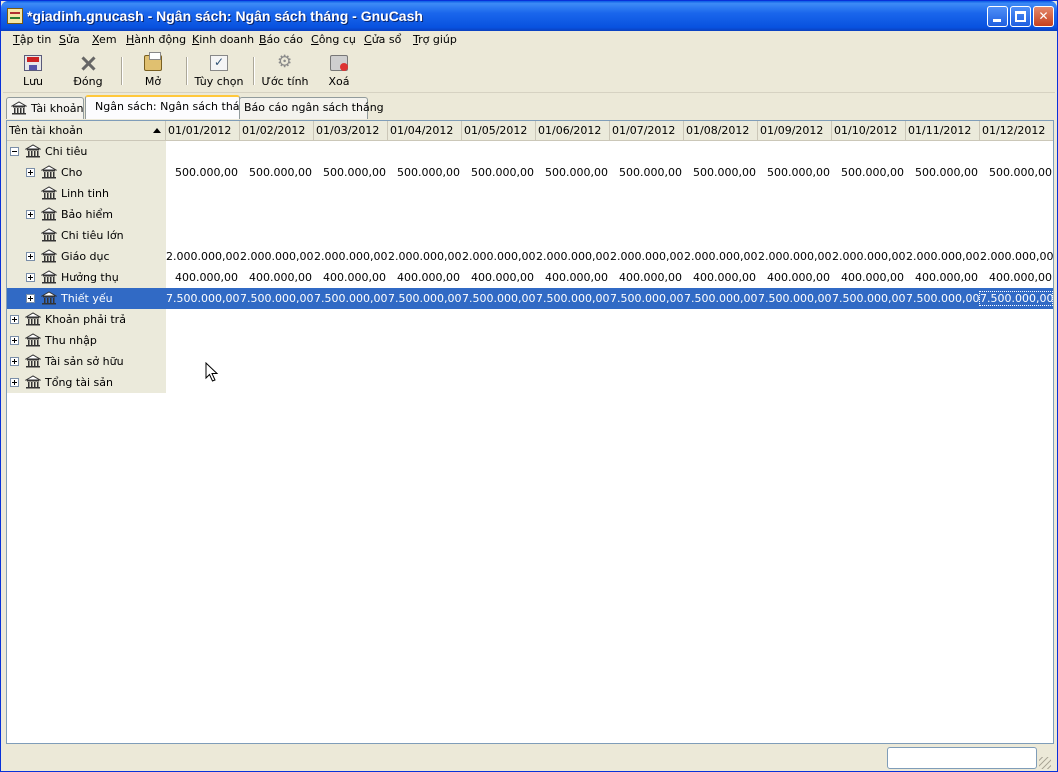 Image resolution: width=1058 pixels, height=772 pixels. Describe the element at coordinates (435, 39) in the screenshot. I see `menu-help: Trợ giúp` at that location.